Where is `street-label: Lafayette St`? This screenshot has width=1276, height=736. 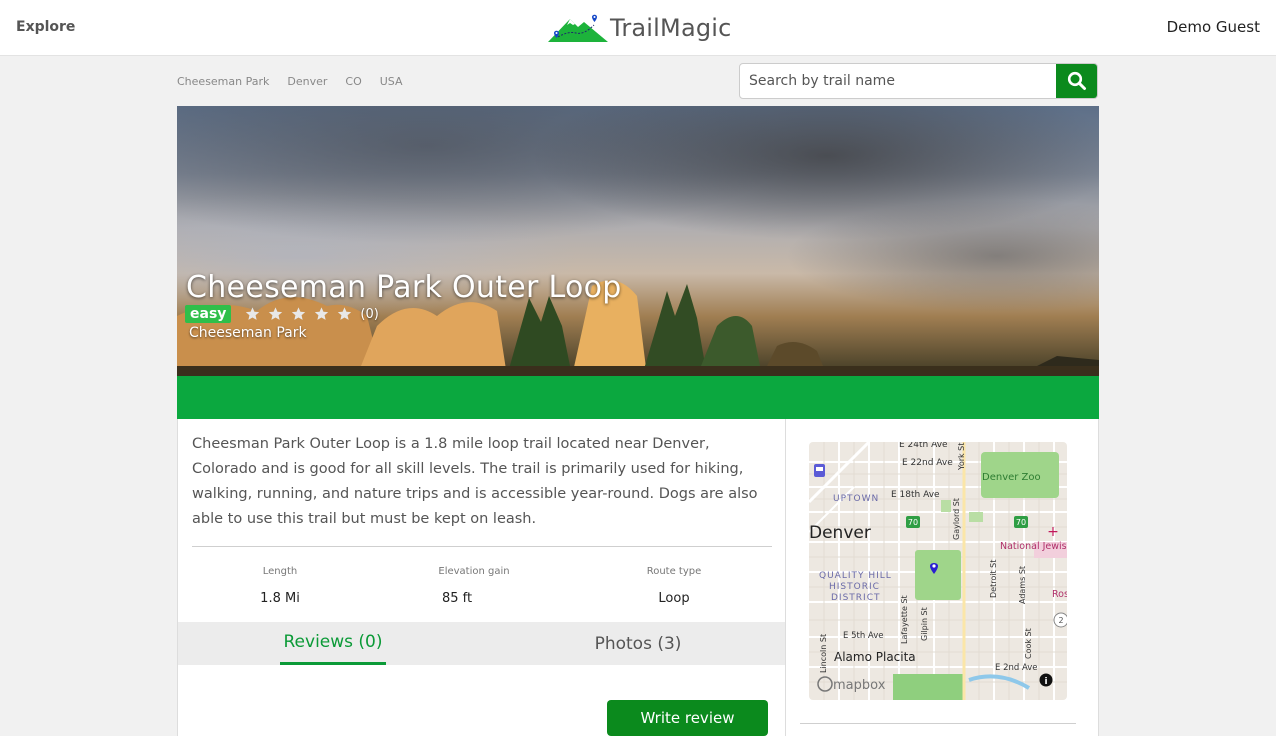
street-label: Lafayette St is located at coordinates (904, 619).